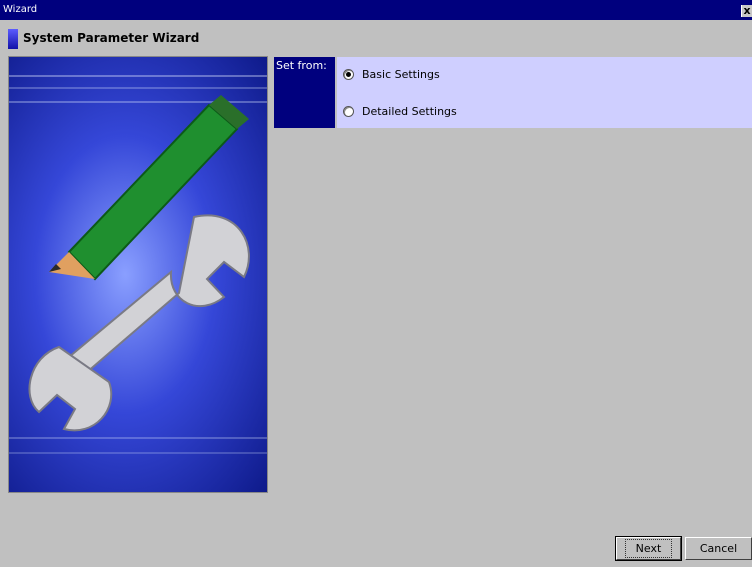  I want to click on basic-settings-label: Basic Settings, so click(401, 74).